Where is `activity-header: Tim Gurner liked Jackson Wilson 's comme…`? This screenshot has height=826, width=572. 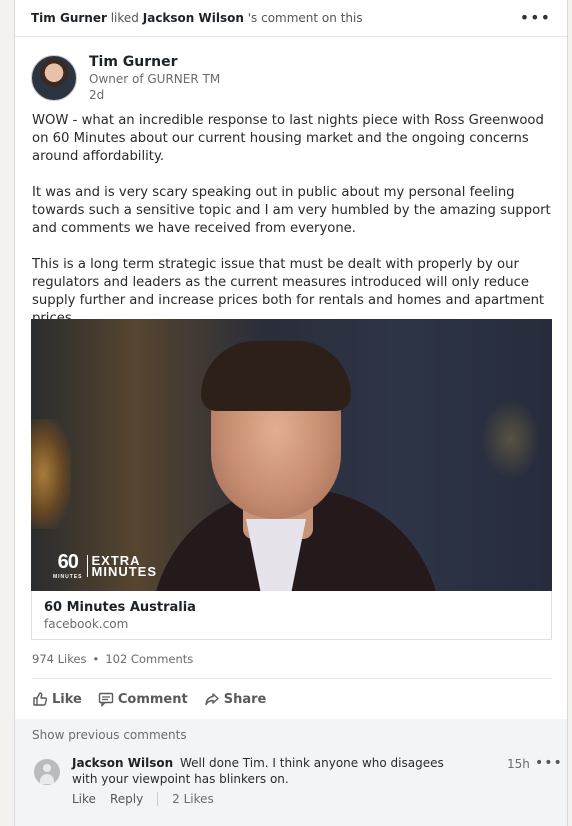 activity-header: Tim Gurner liked Jackson Wilson 's comme… is located at coordinates (291, 18).